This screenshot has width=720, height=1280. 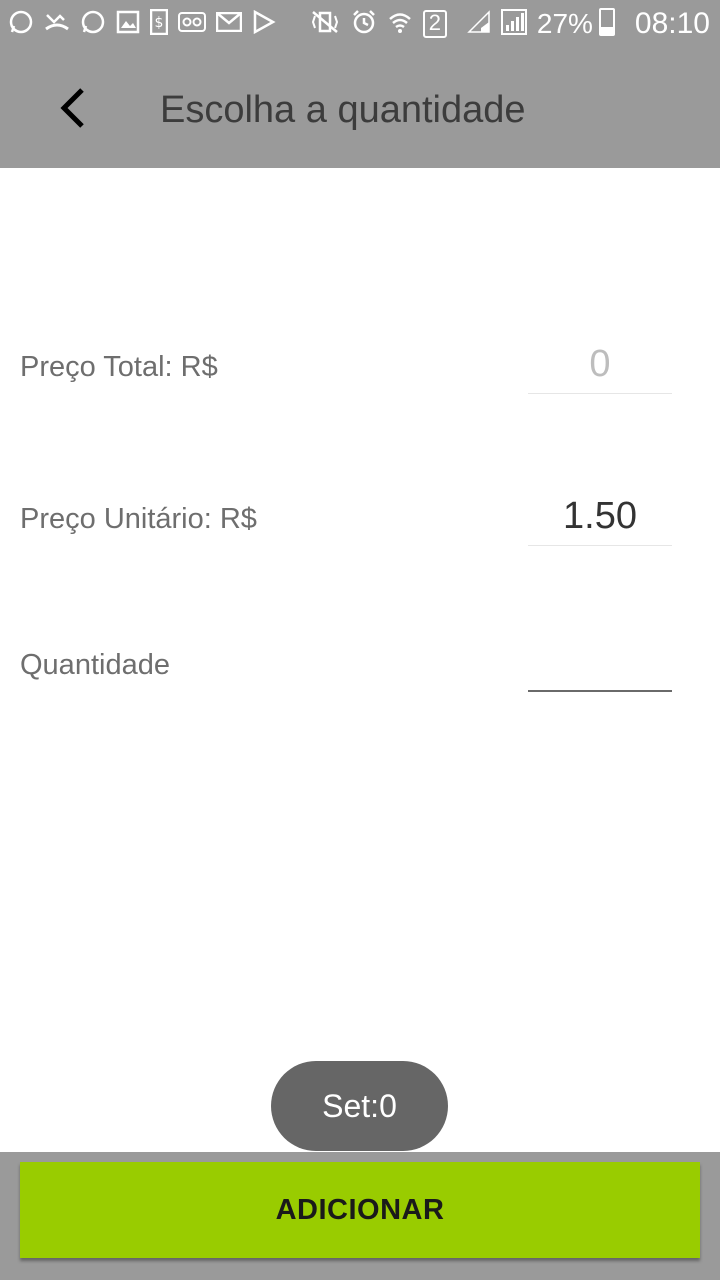 I want to click on app-bar: Escolha a quantidade, so click(x=360, y=108).